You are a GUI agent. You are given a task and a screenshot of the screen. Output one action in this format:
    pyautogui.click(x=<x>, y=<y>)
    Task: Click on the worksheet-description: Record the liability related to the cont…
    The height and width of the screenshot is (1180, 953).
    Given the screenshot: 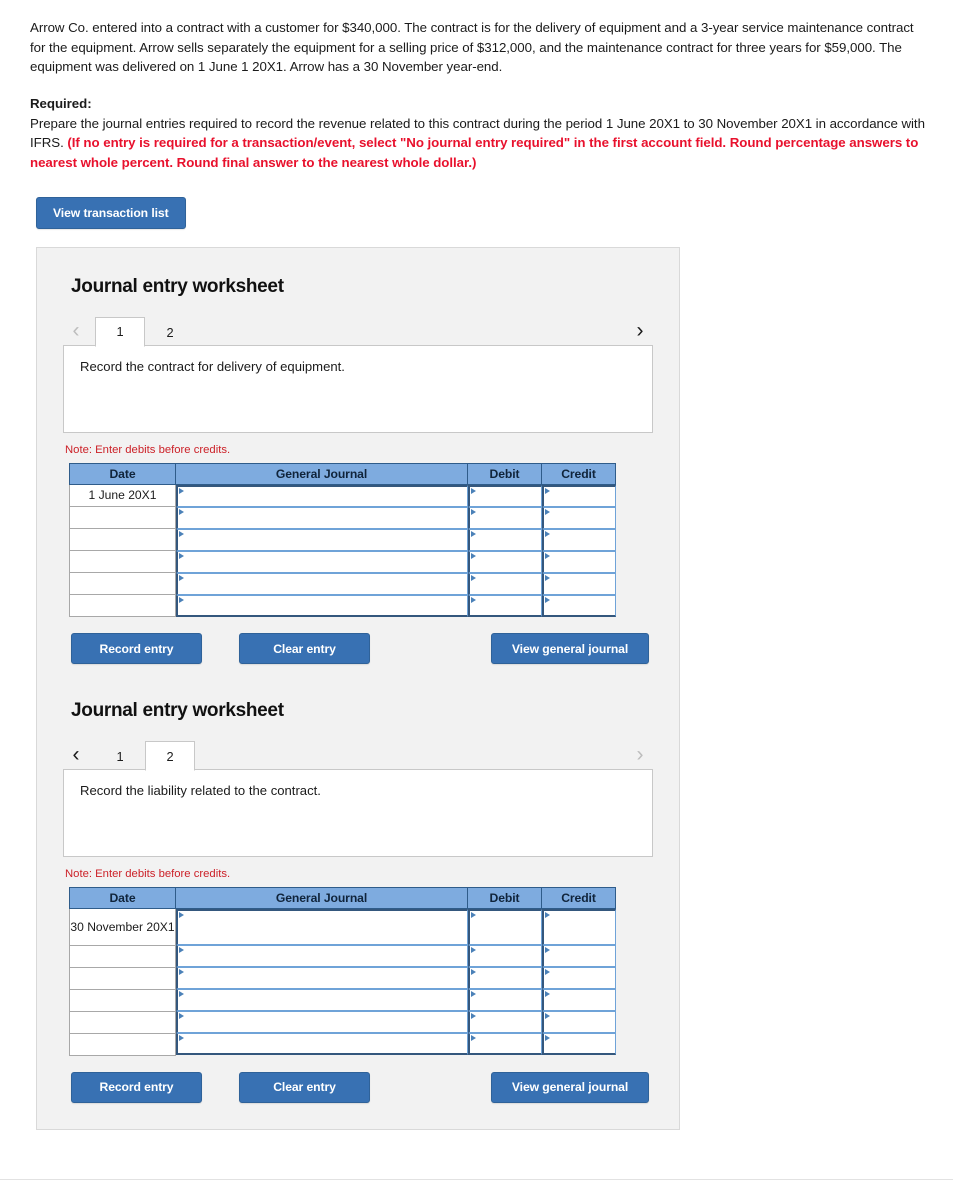 What is the action you would take?
    pyautogui.click(x=358, y=813)
    